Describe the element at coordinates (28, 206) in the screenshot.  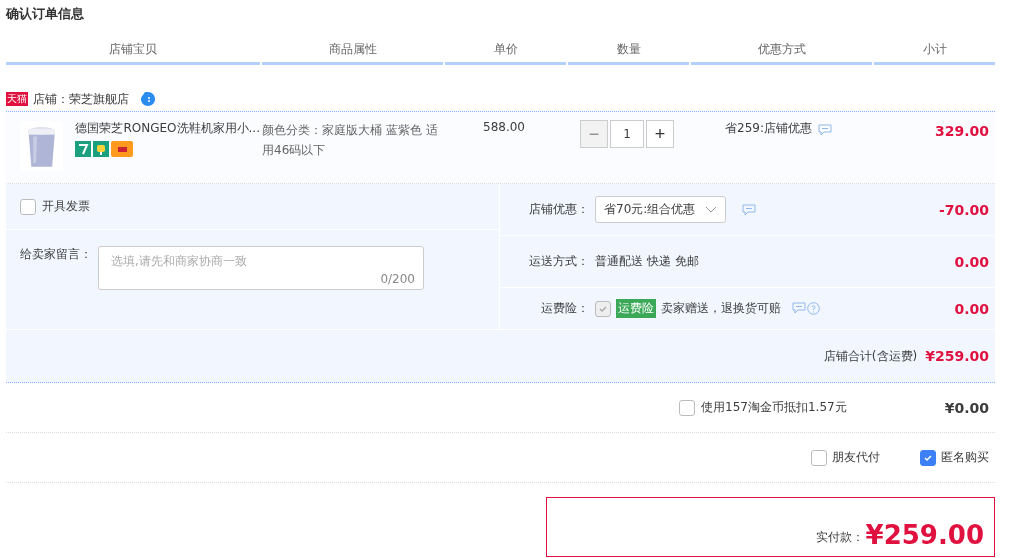
I see `invoice-checkbox` at that location.